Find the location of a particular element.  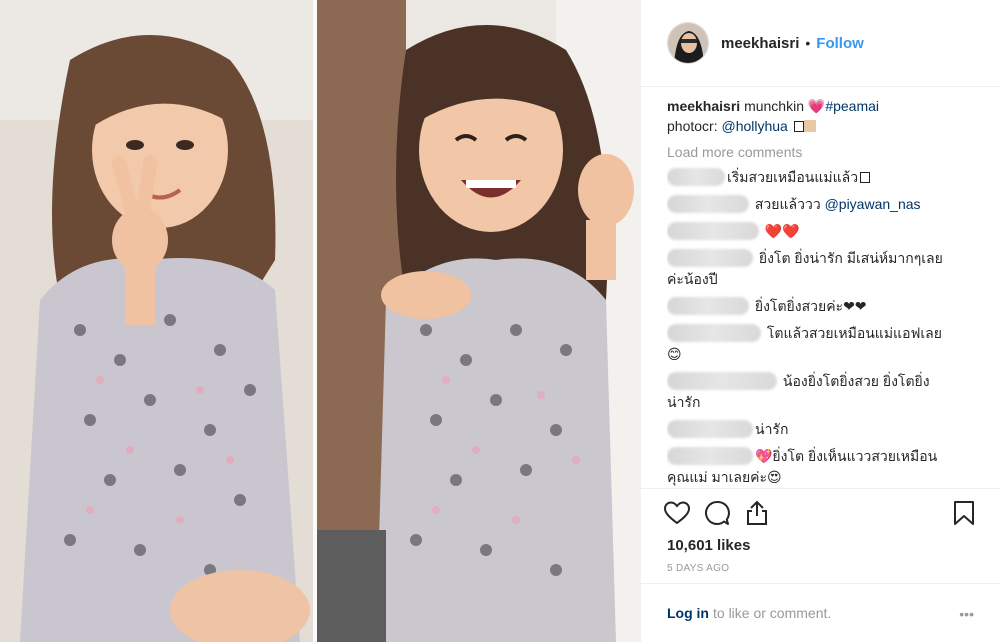

likes-count: 10,601 likes is located at coordinates (708, 545).